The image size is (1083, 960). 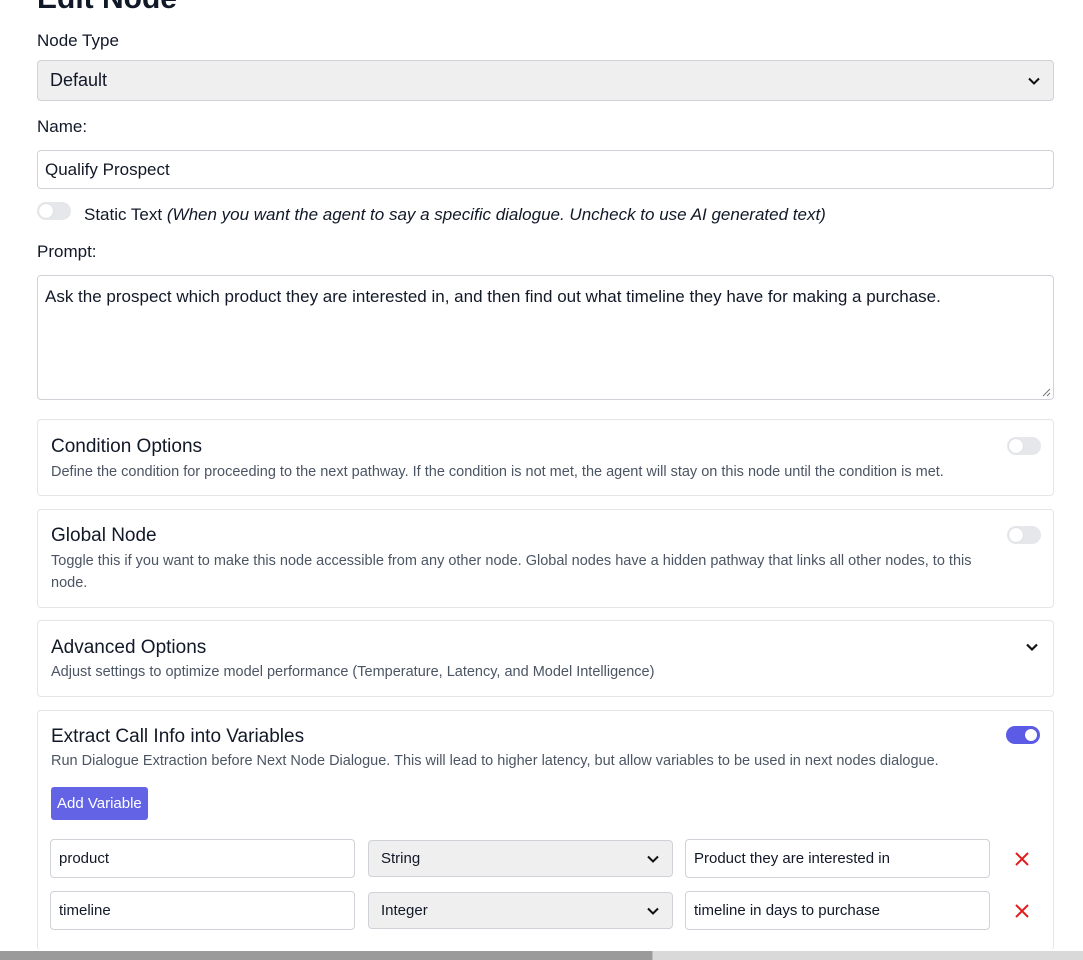 What do you see at coordinates (401, 858) in the screenshot?
I see `variable-type-value: String` at bounding box center [401, 858].